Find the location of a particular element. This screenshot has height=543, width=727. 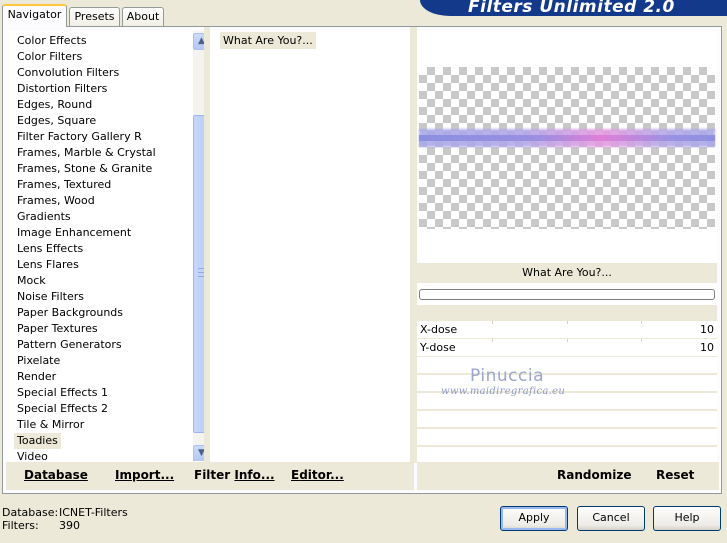

param-label: X-dose is located at coordinates (439, 329).